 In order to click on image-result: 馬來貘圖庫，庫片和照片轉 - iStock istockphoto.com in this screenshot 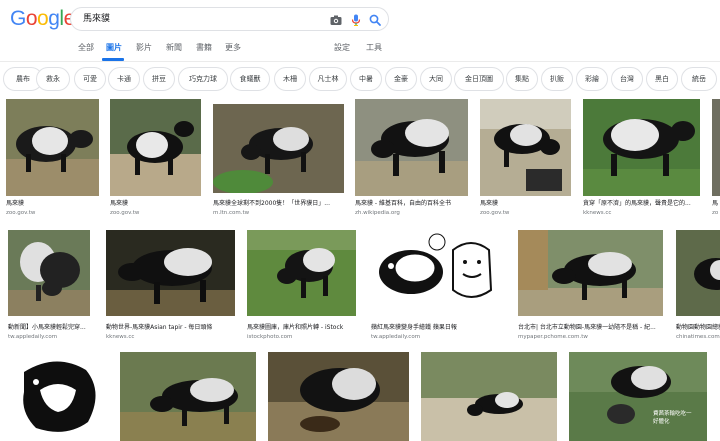, I will do `click(301, 287)`.